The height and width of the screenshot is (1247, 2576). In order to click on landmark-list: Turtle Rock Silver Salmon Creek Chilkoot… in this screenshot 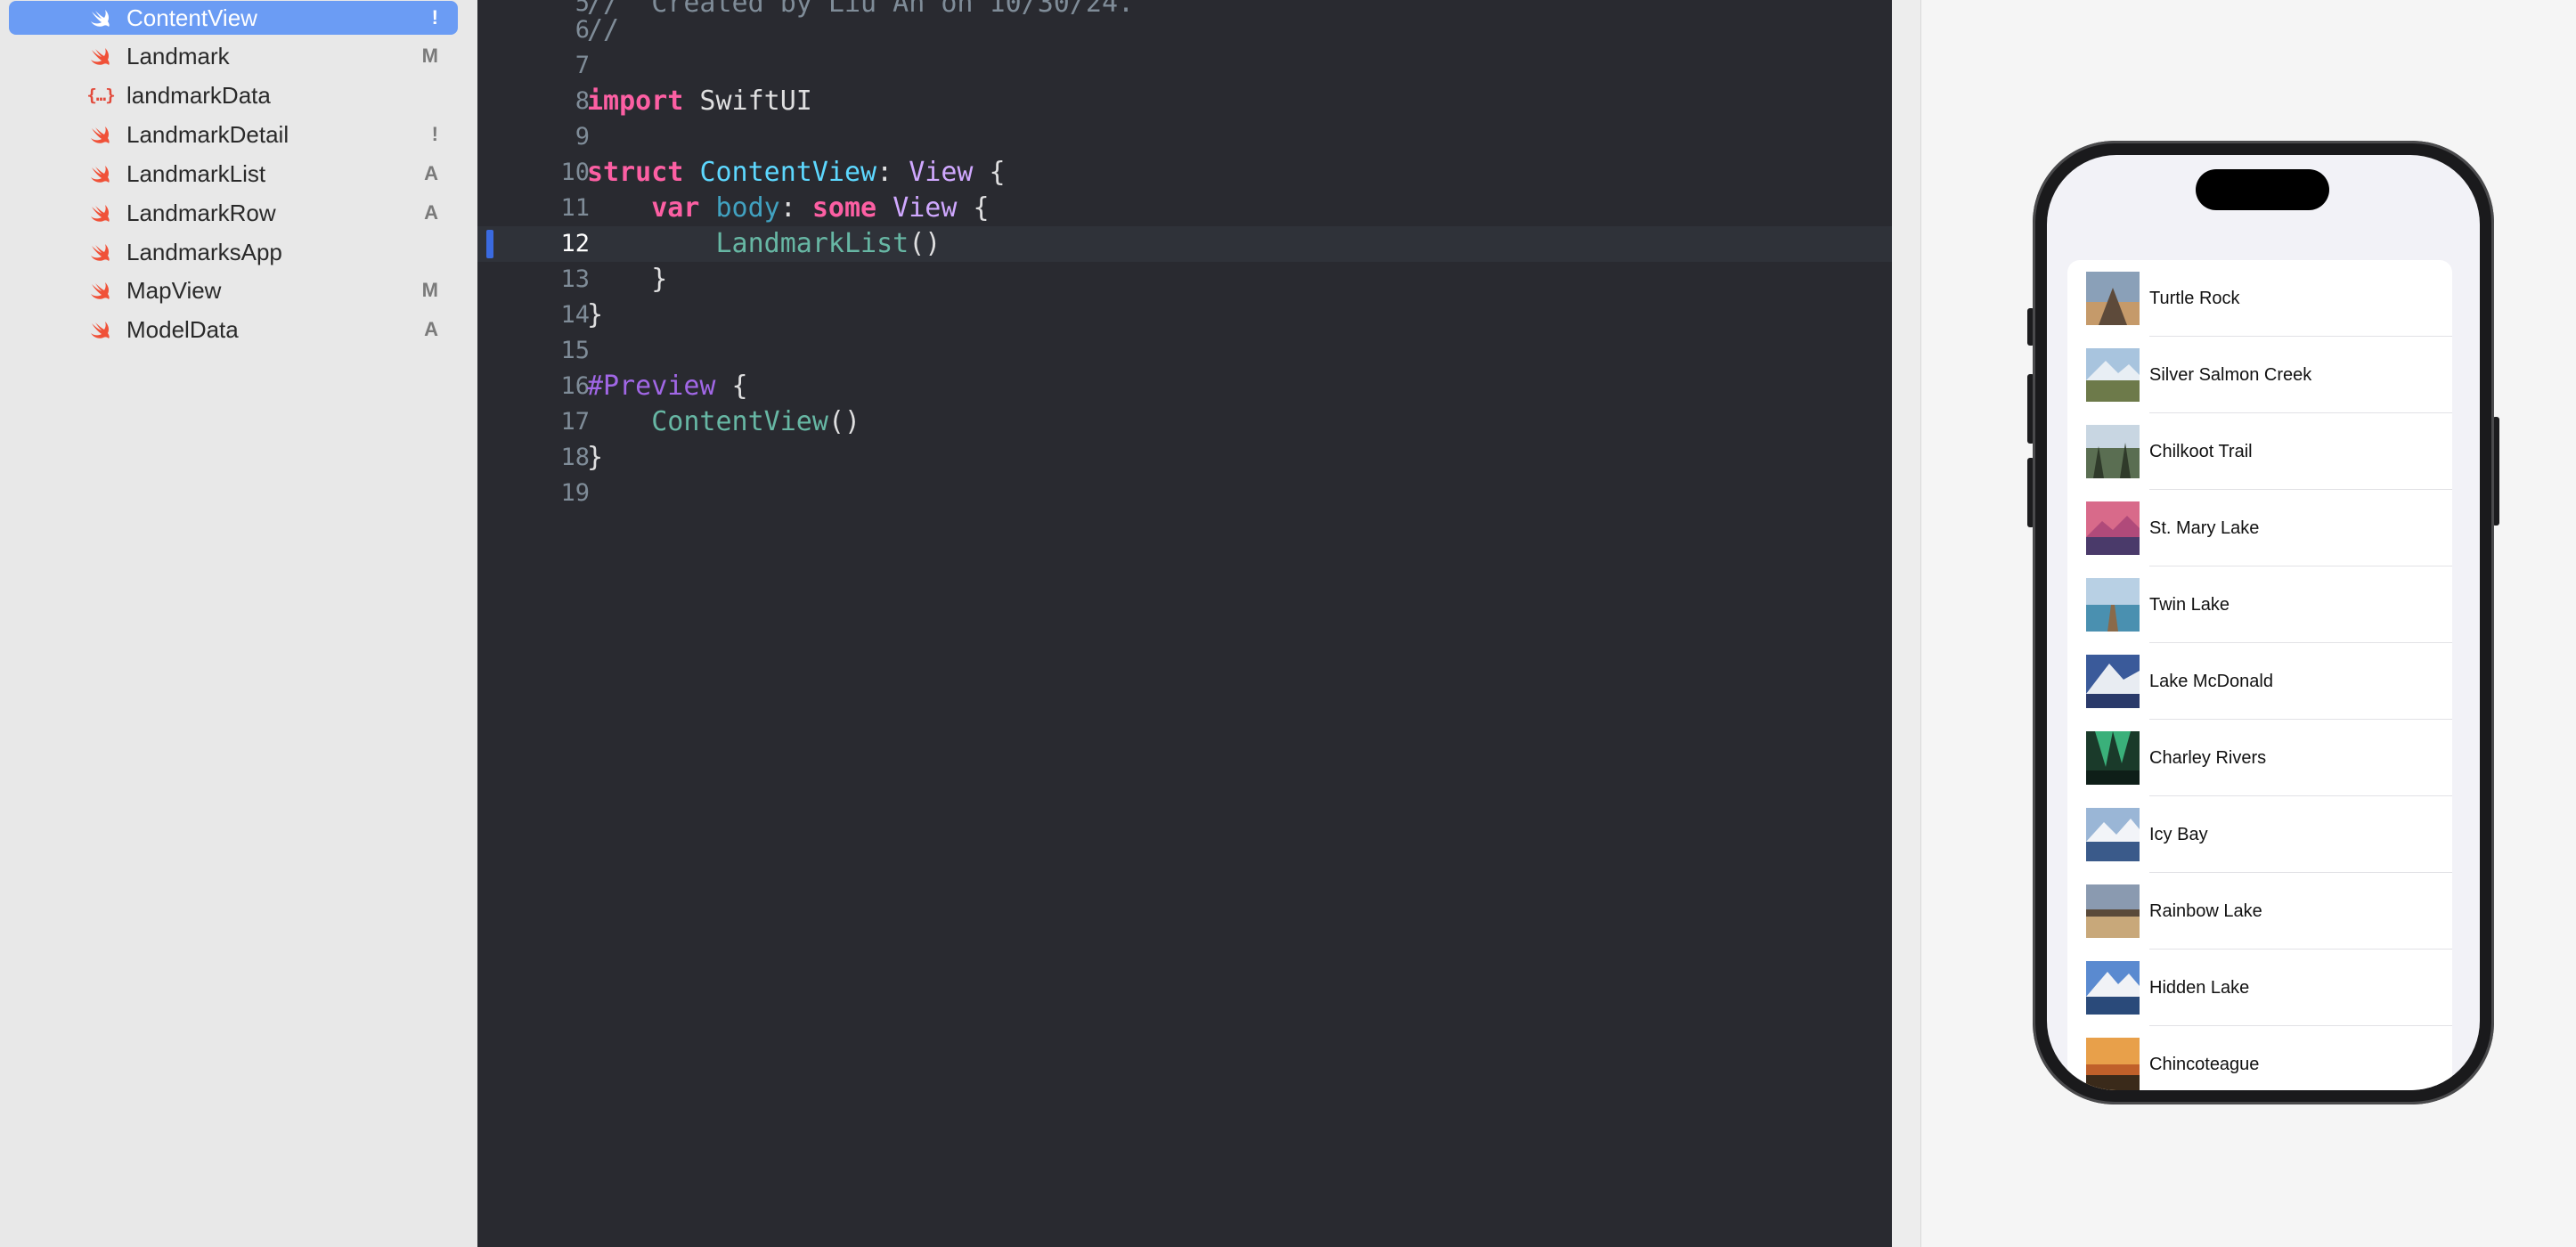, I will do `click(2260, 675)`.